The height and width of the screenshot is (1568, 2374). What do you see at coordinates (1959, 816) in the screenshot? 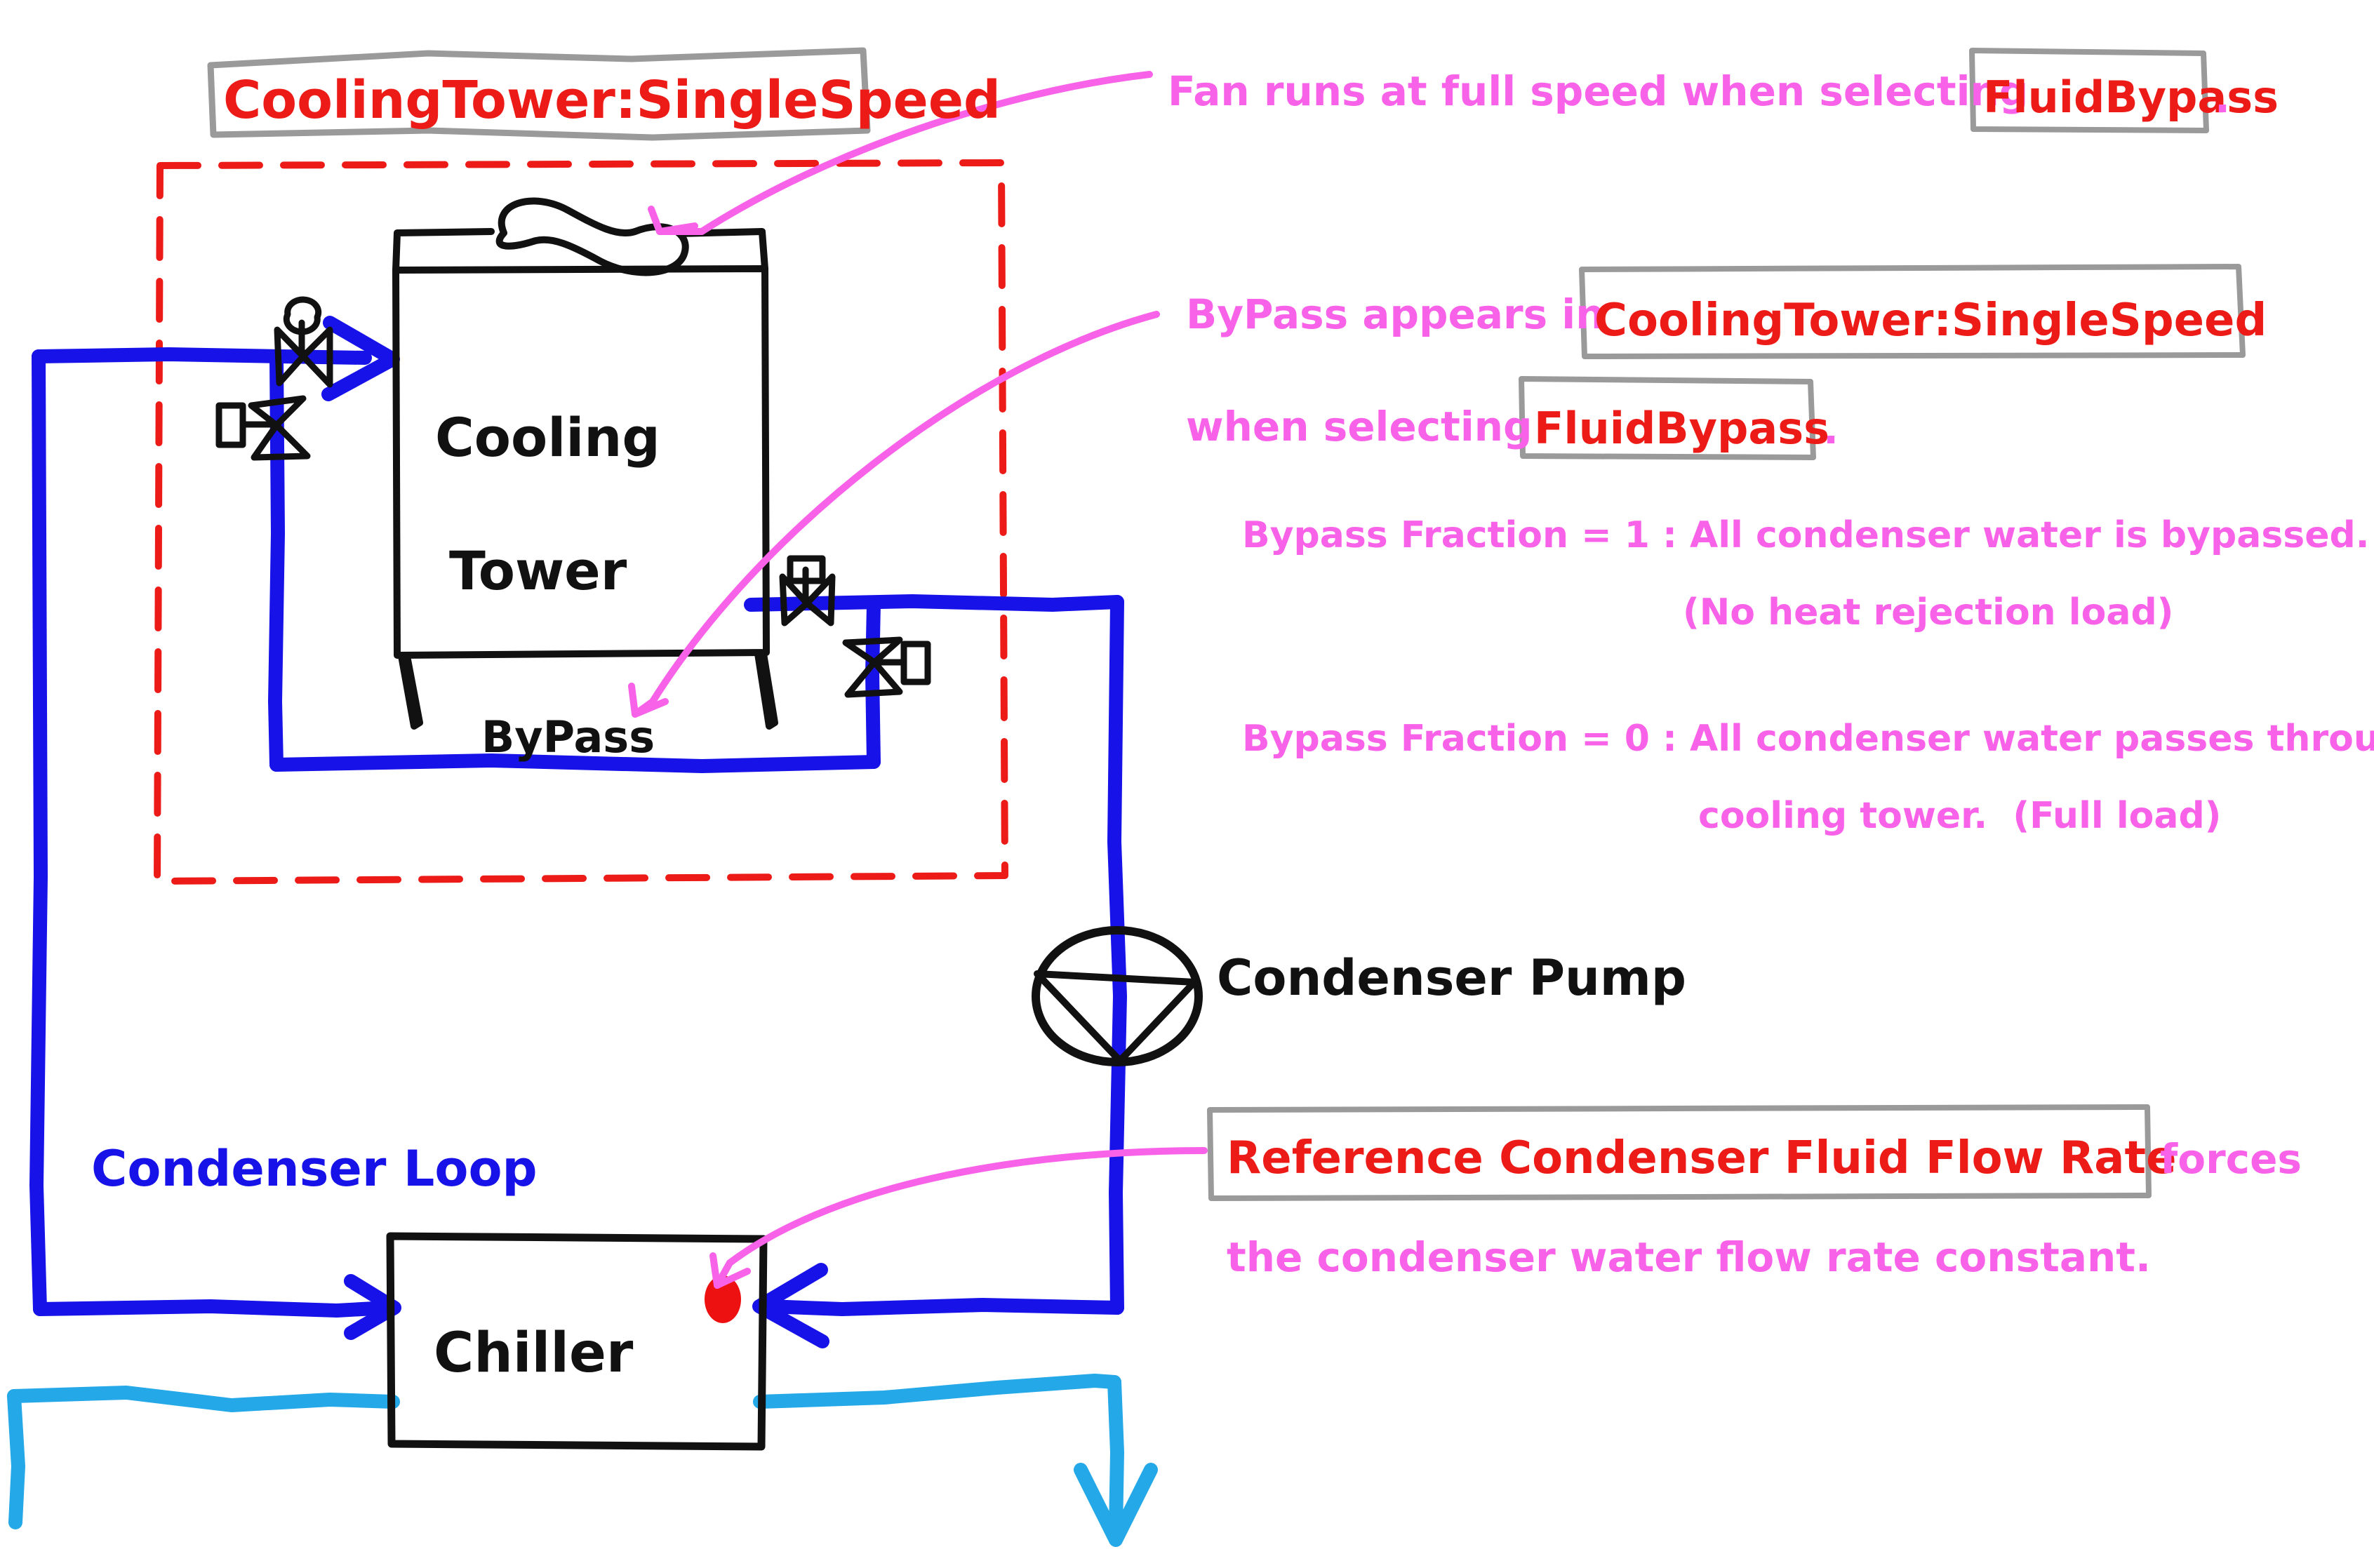
I see `fraction-zero-line2: cooling tower. (Full load)` at bounding box center [1959, 816].